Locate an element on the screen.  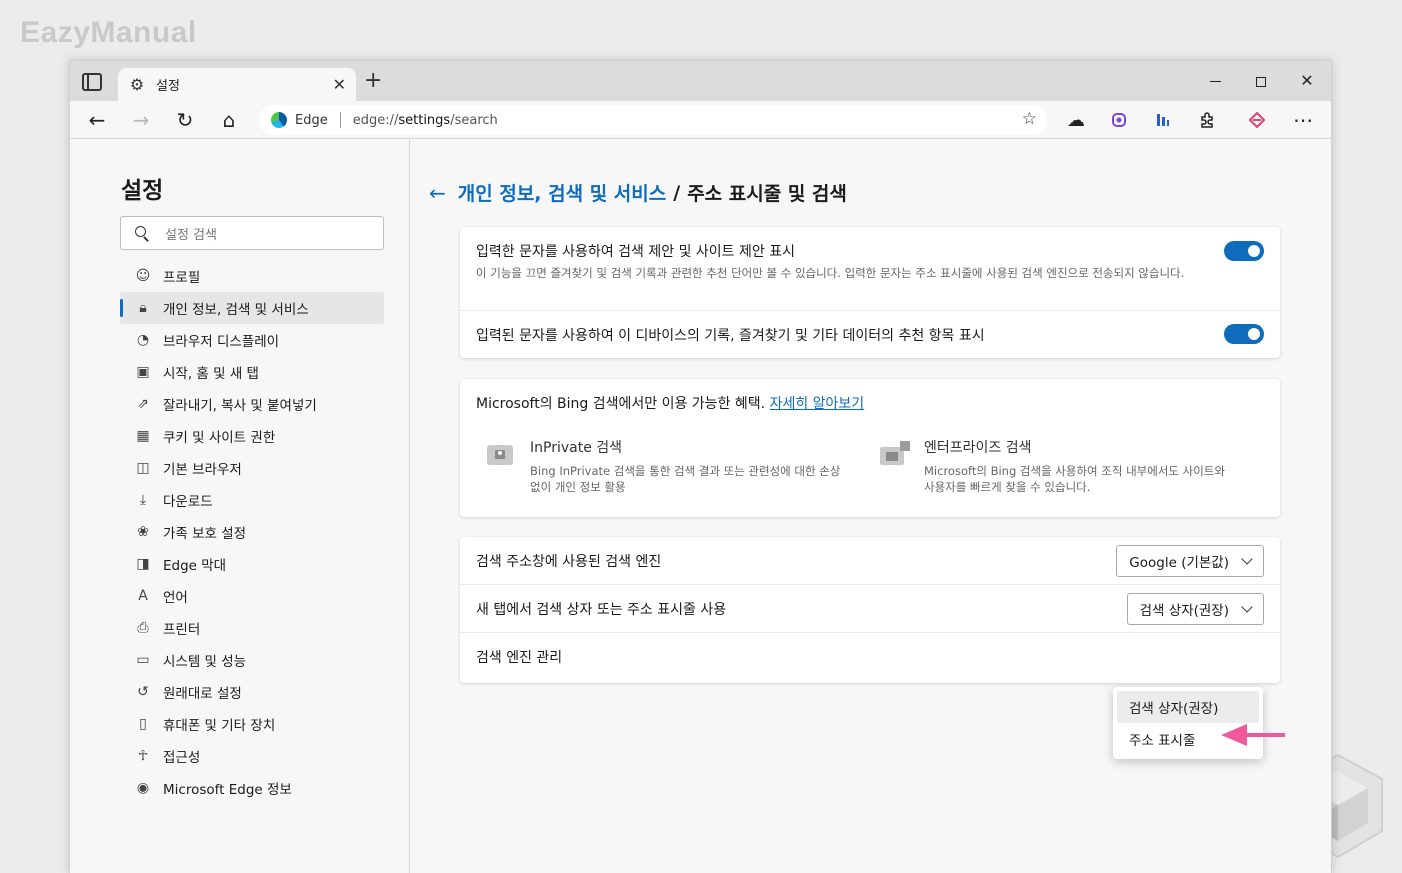
sidebar-title: 설정 is located at coordinates (142, 191).